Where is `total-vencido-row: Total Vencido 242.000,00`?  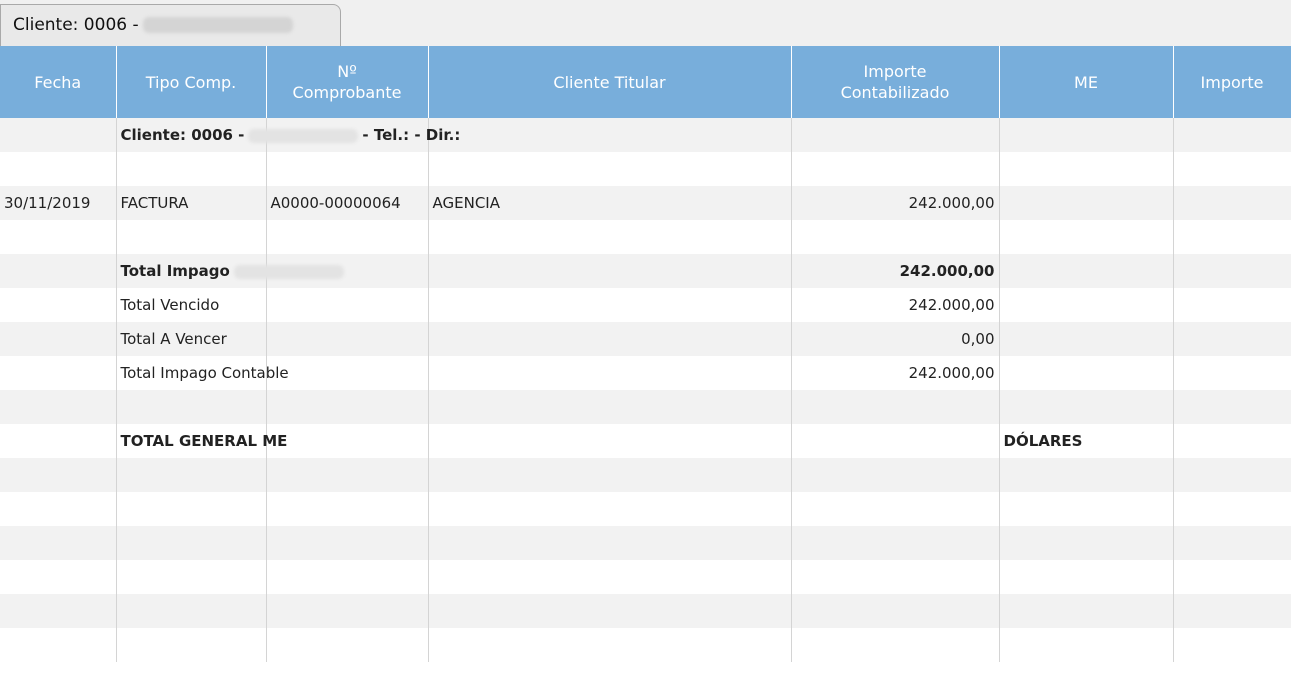 total-vencido-row: Total Vencido 242.000,00 is located at coordinates (645, 305).